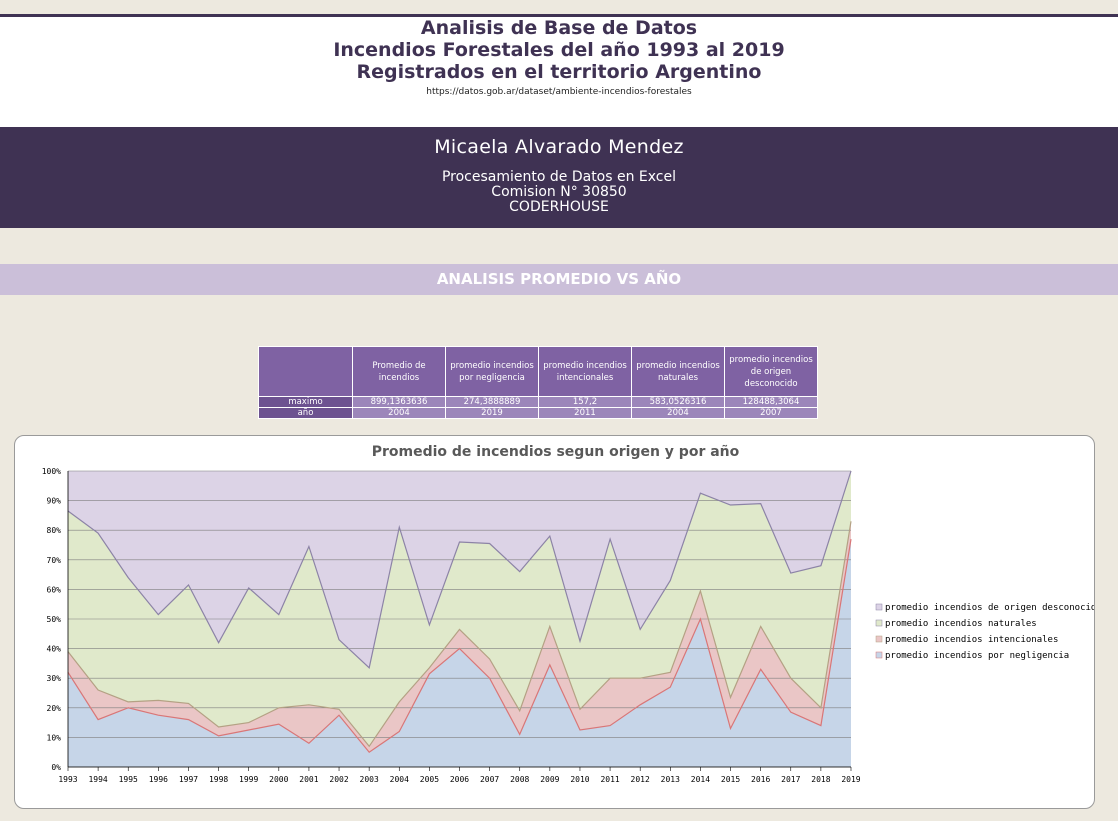 The width and height of the screenshot is (1118, 821). Describe the element at coordinates (97, 779) in the screenshot. I see `x-tick-label: 1994` at that location.